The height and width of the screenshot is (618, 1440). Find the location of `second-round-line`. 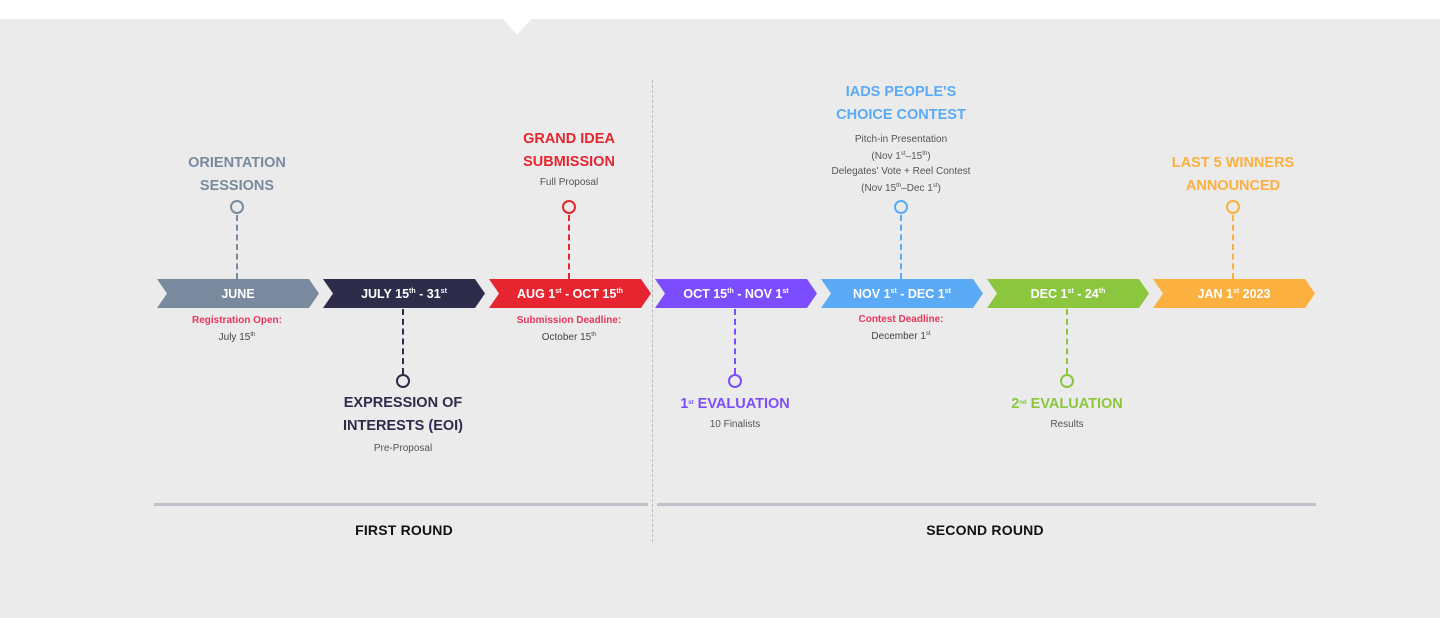

second-round-line is located at coordinates (986, 504).